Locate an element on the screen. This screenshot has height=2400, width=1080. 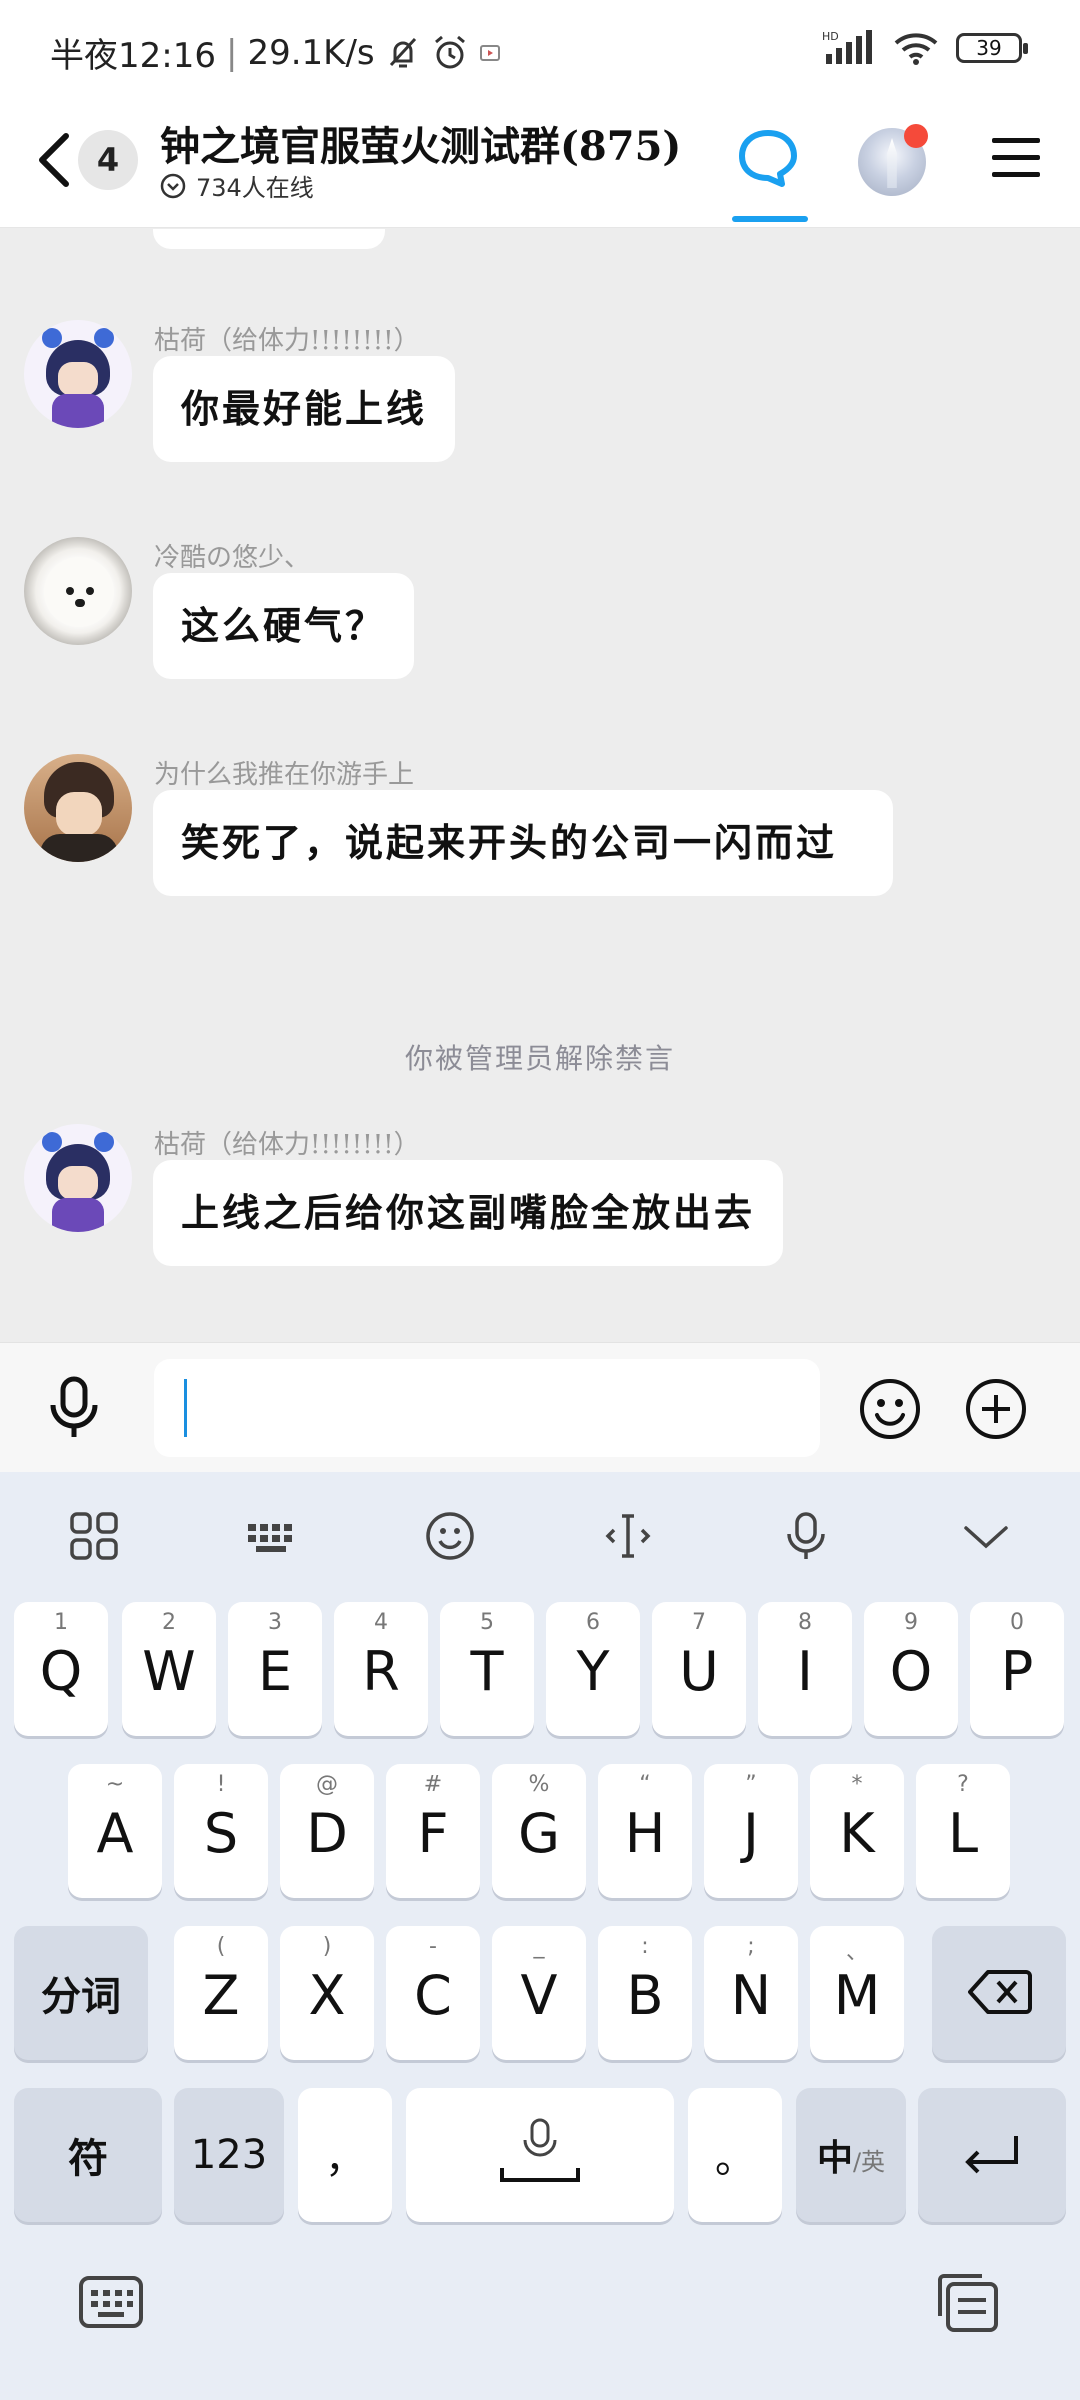
group-title: 钟之境官服萤火测试群(875) is located at coordinates (420, 143).